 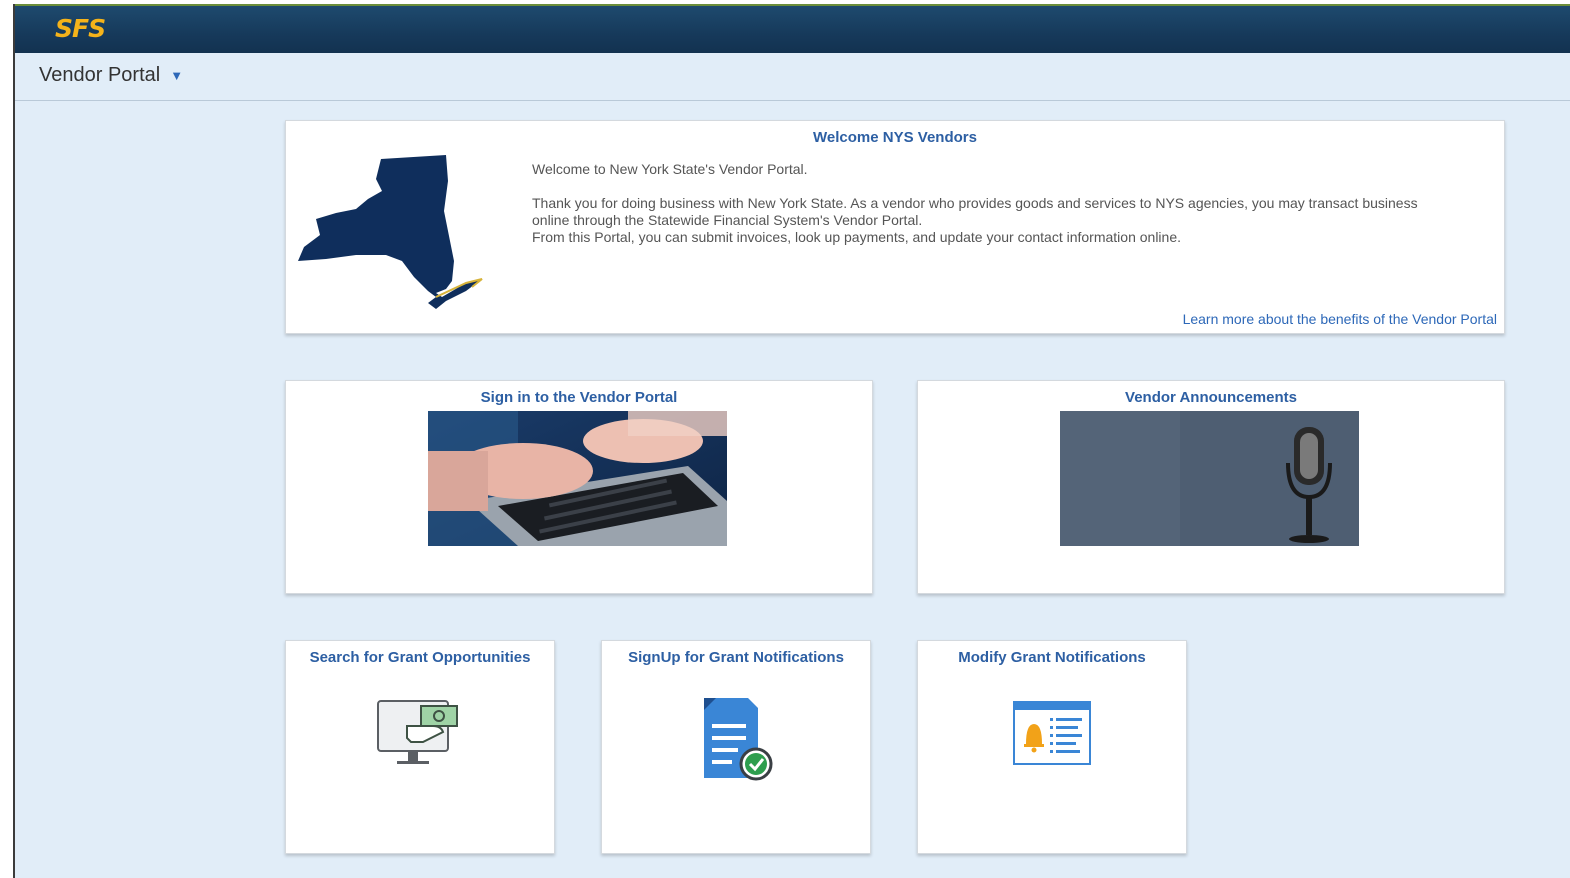 What do you see at coordinates (736, 657) in the screenshot?
I see `grant-signup-title: SignUp for Grant Notifications` at bounding box center [736, 657].